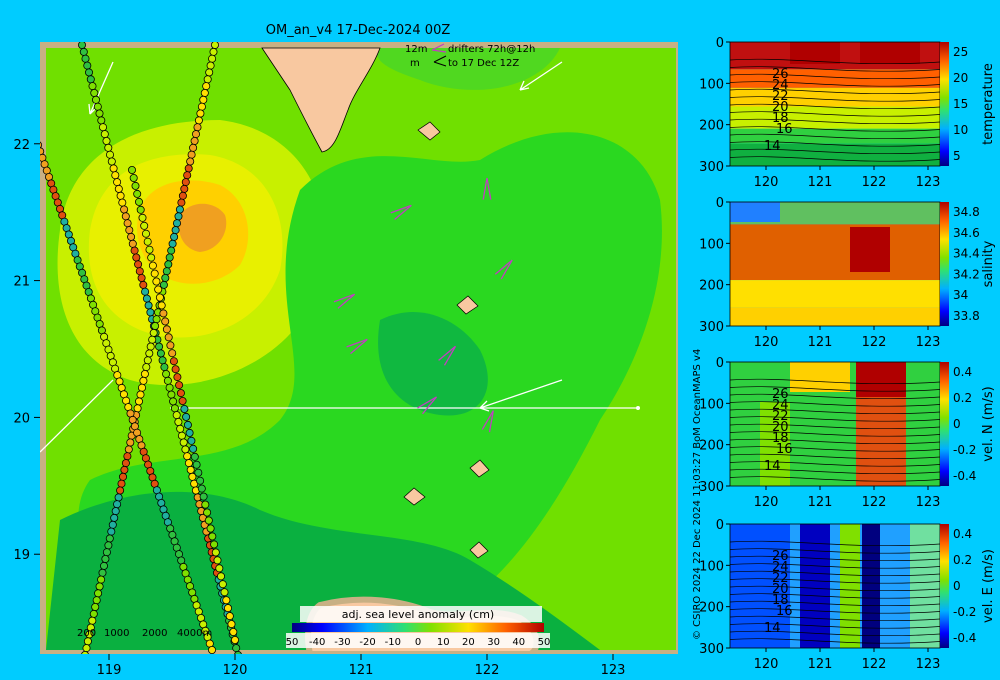  Describe the element at coordinates (443, 642) in the screenshot. I see `colorbar-tick-label: 10` at that location.